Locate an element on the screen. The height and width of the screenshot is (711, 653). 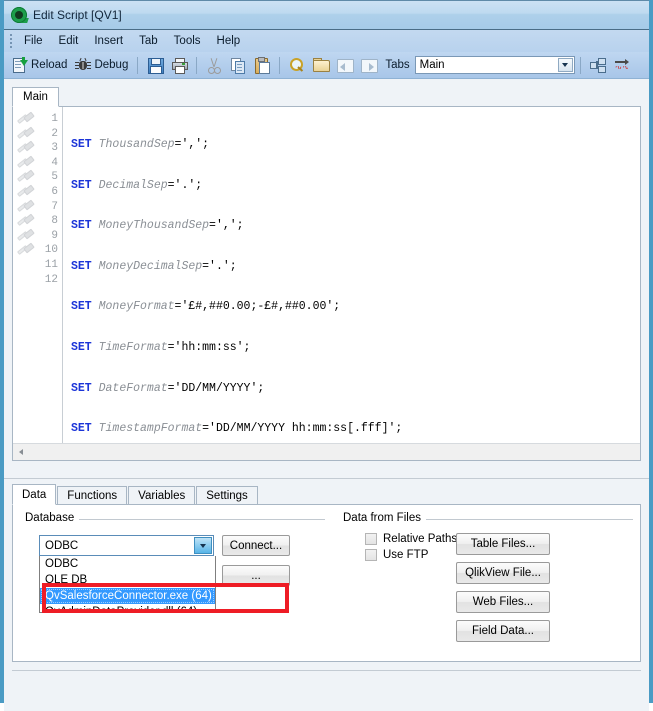
menu-item-insert: Insert is located at coordinates (108, 41).